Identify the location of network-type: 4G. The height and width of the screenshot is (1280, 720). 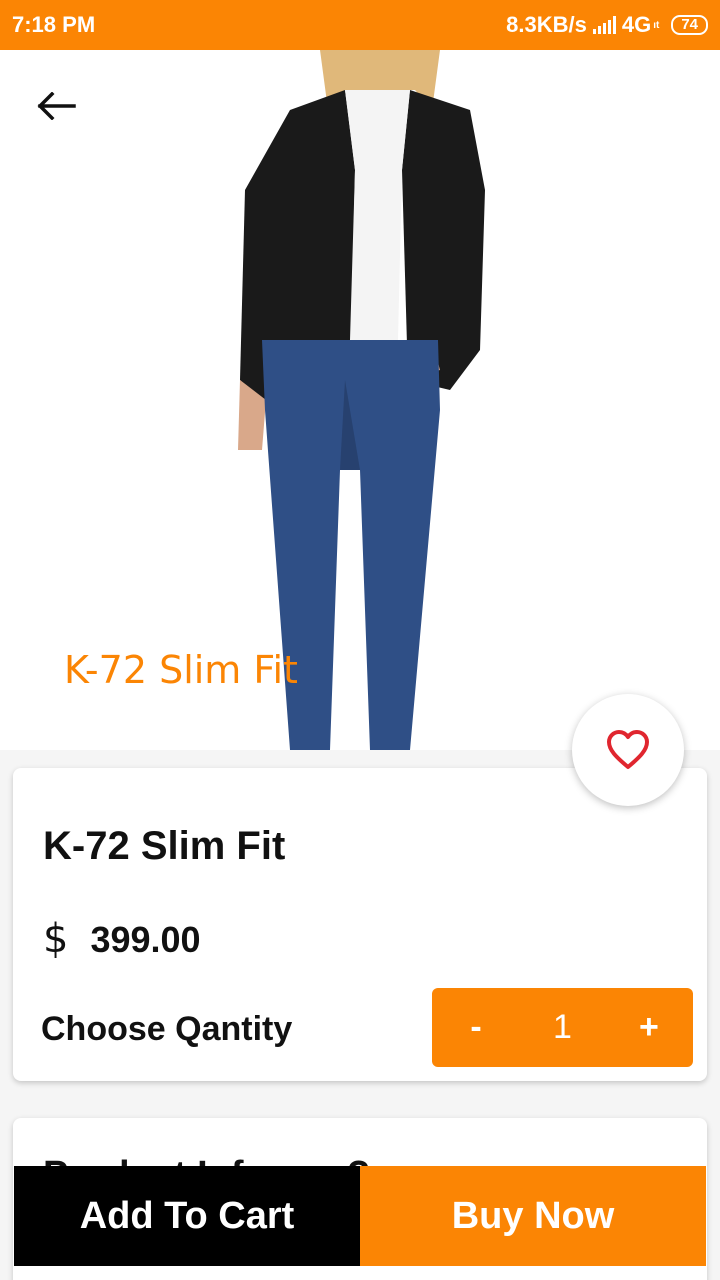
(636, 24).